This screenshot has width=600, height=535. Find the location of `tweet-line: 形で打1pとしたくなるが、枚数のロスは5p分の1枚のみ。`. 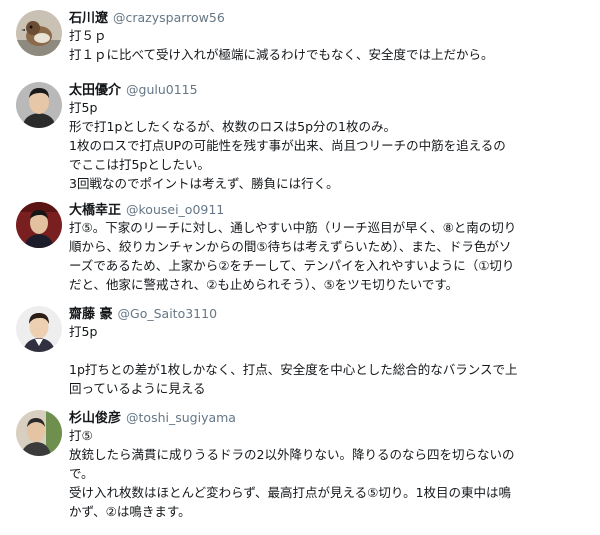

tweet-line: 形で打1pとしたくなるが、枚数のロスは5p分の1枚のみ。 is located at coordinates (232, 126).